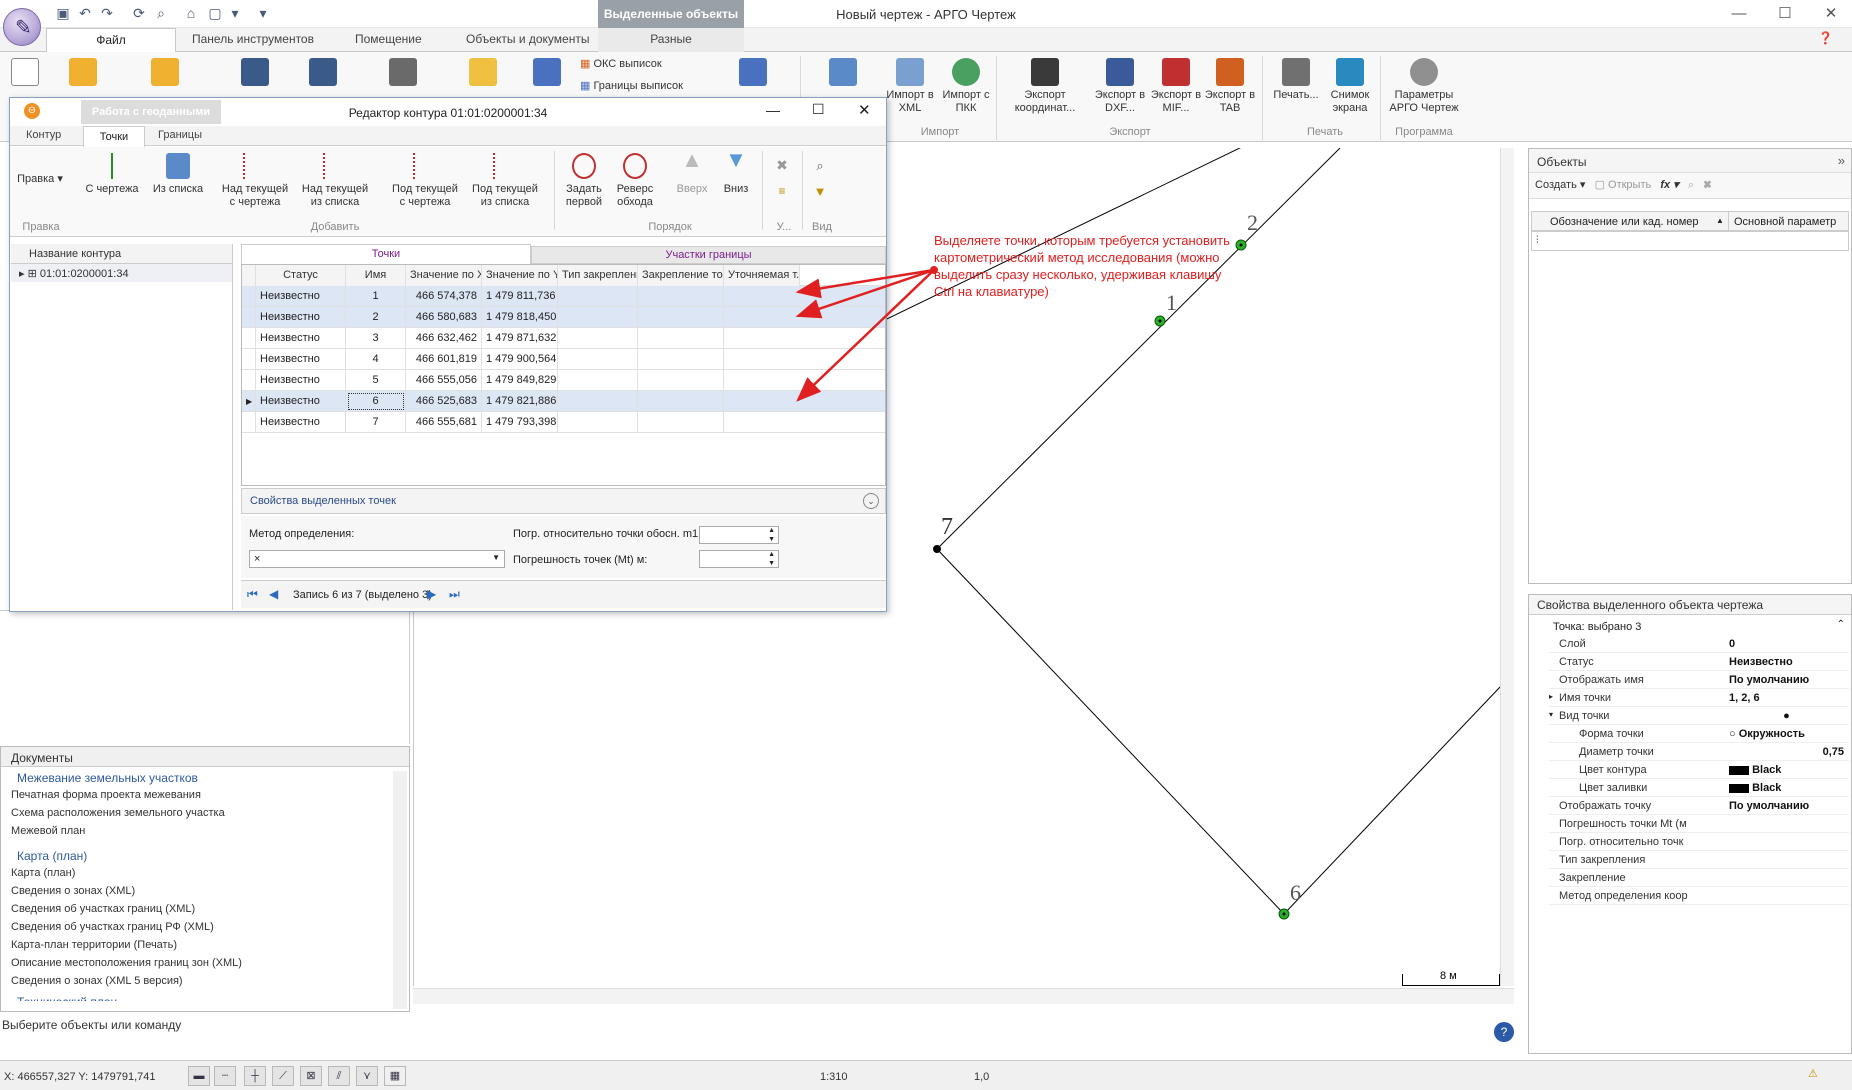  I want to click on prop-row: Слой 0, so click(1699, 644).